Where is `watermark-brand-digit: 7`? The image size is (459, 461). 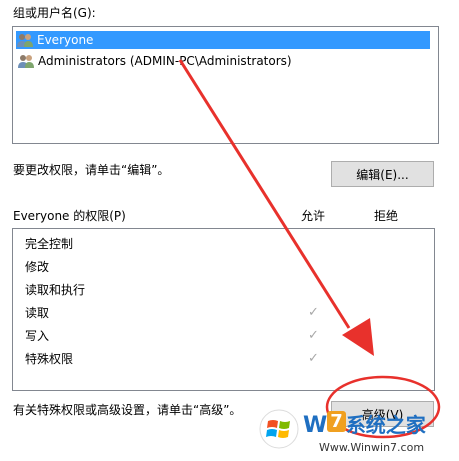 watermark-brand-digit: 7 is located at coordinates (336, 421).